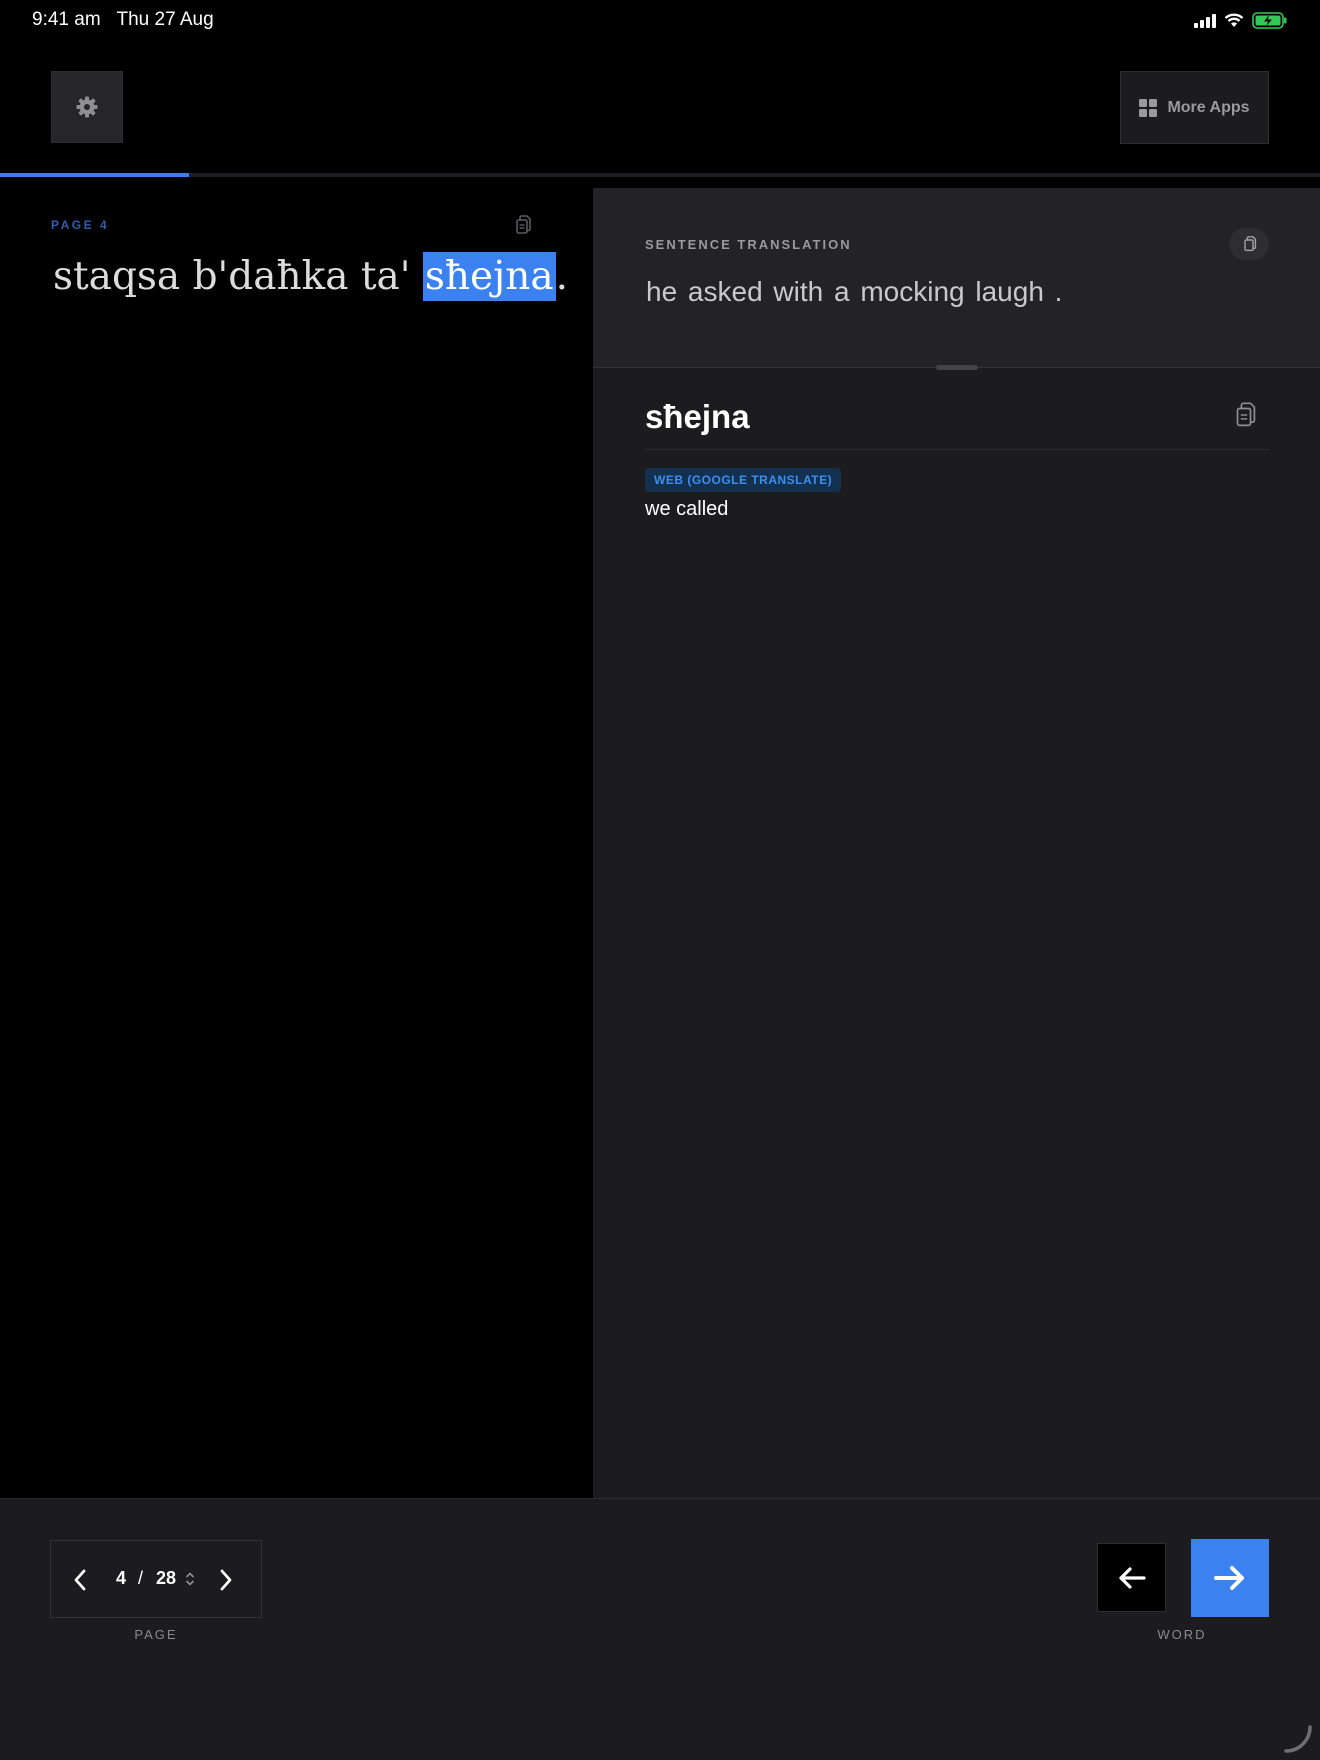 The width and height of the screenshot is (1320, 1760). What do you see at coordinates (80, 1580) in the screenshot?
I see `chevron-left-icon` at bounding box center [80, 1580].